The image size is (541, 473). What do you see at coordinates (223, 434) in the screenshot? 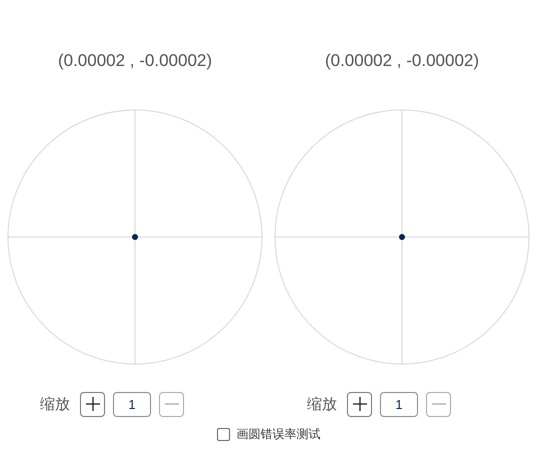
I see `checkbox` at bounding box center [223, 434].